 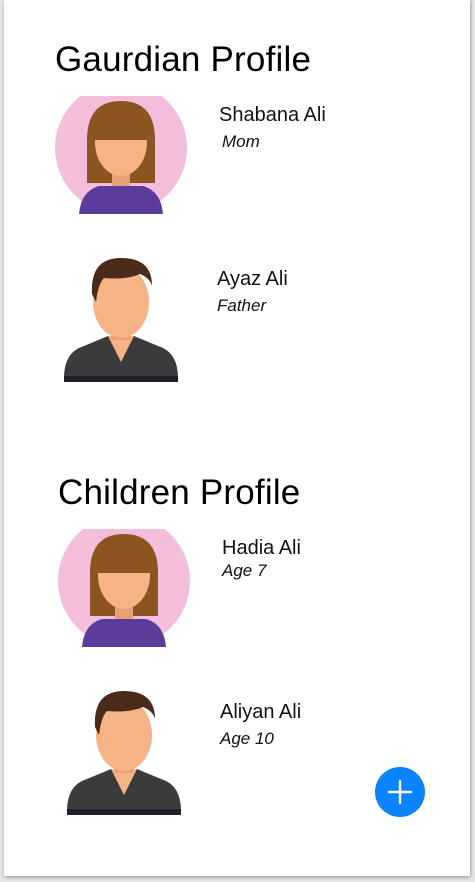 What do you see at coordinates (183, 59) in the screenshot?
I see `guardian-section-title: Gaurdian Profile` at bounding box center [183, 59].